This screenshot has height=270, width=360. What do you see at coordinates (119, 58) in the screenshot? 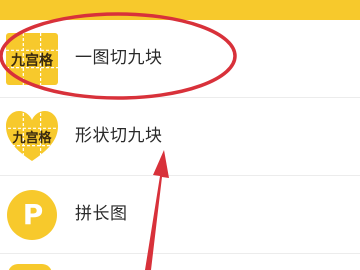
I see `menu-item-label: 一图切九块` at bounding box center [119, 58].